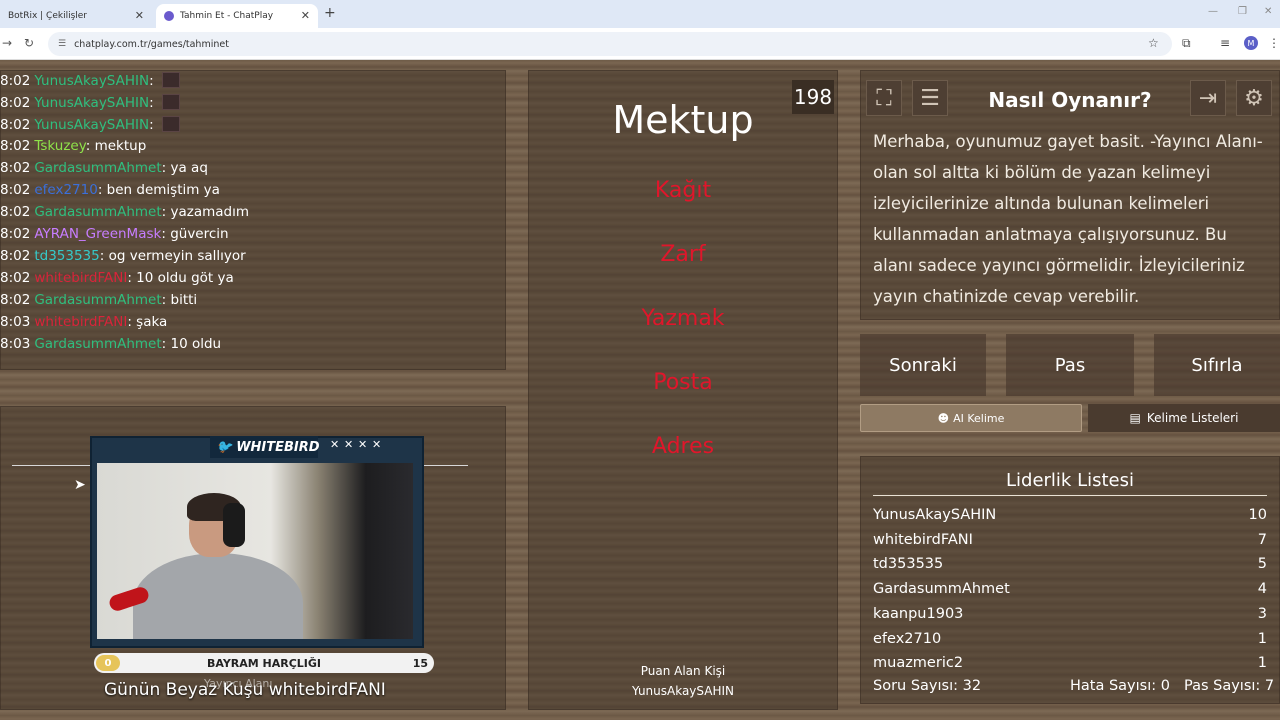  Describe the element at coordinates (255, 551) in the screenshot. I see `webcam-video` at that location.